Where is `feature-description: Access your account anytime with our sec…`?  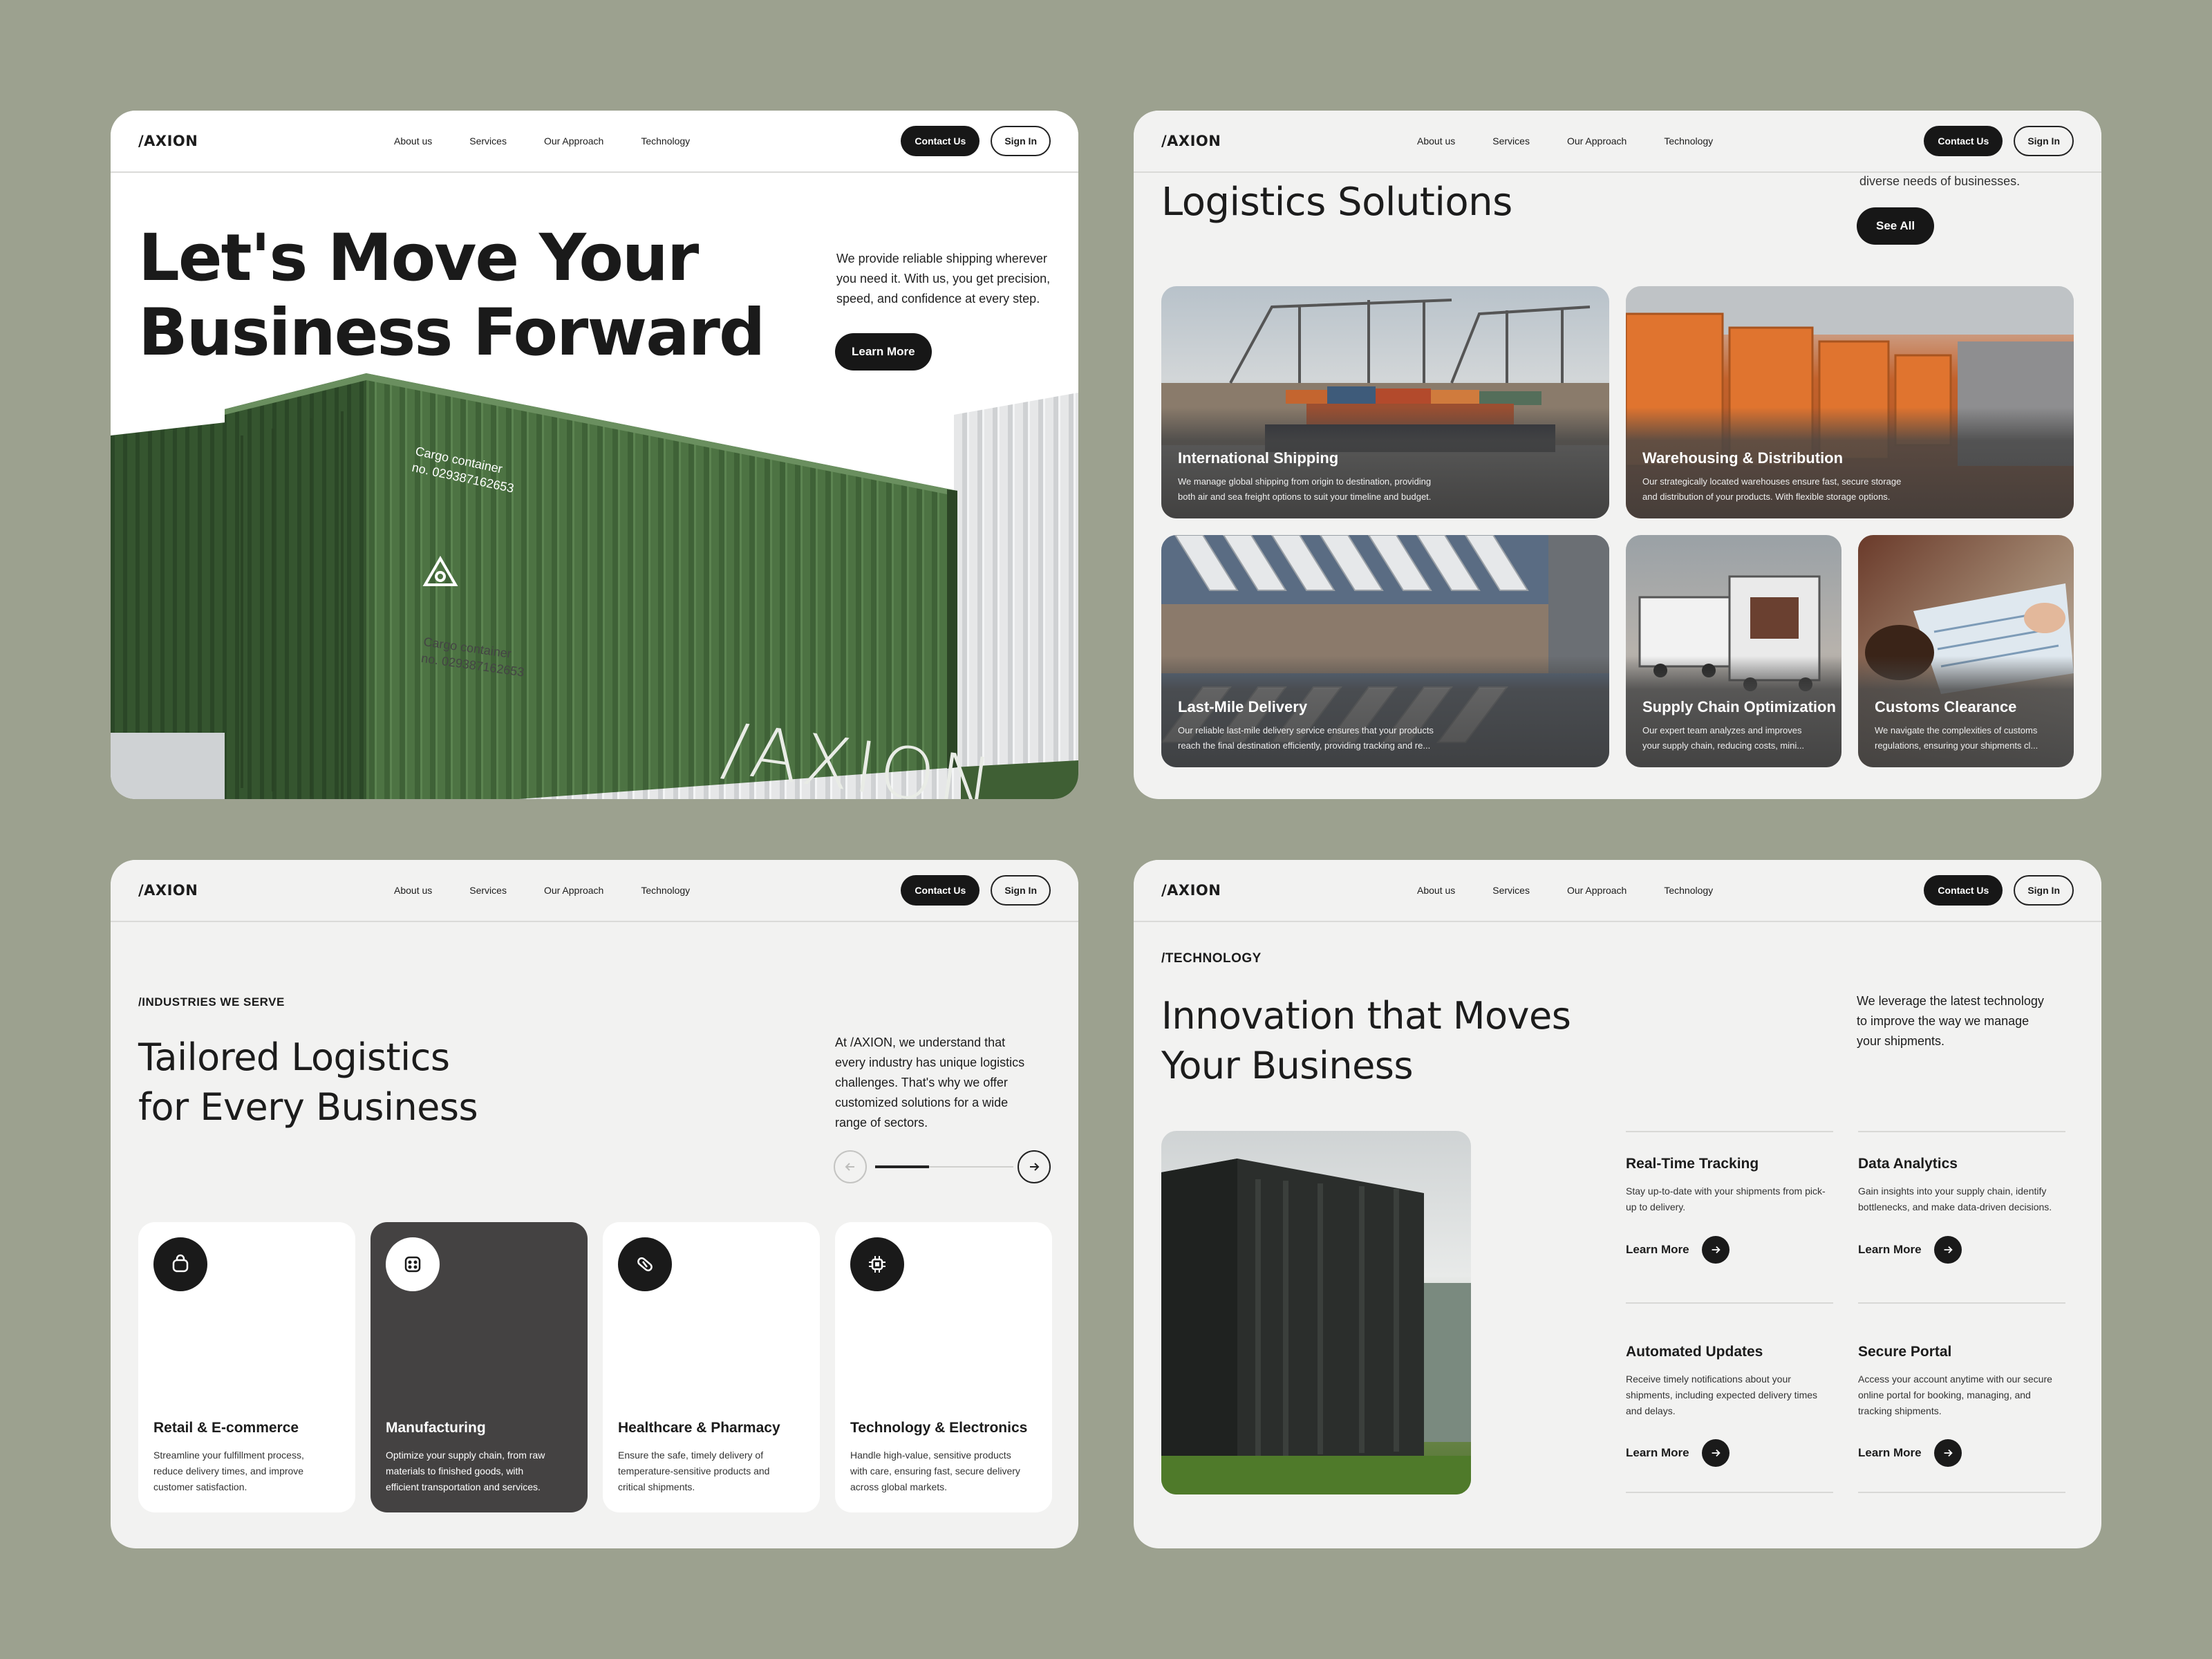 feature-description: Access your account anytime with our sec… is located at coordinates (1955, 1395).